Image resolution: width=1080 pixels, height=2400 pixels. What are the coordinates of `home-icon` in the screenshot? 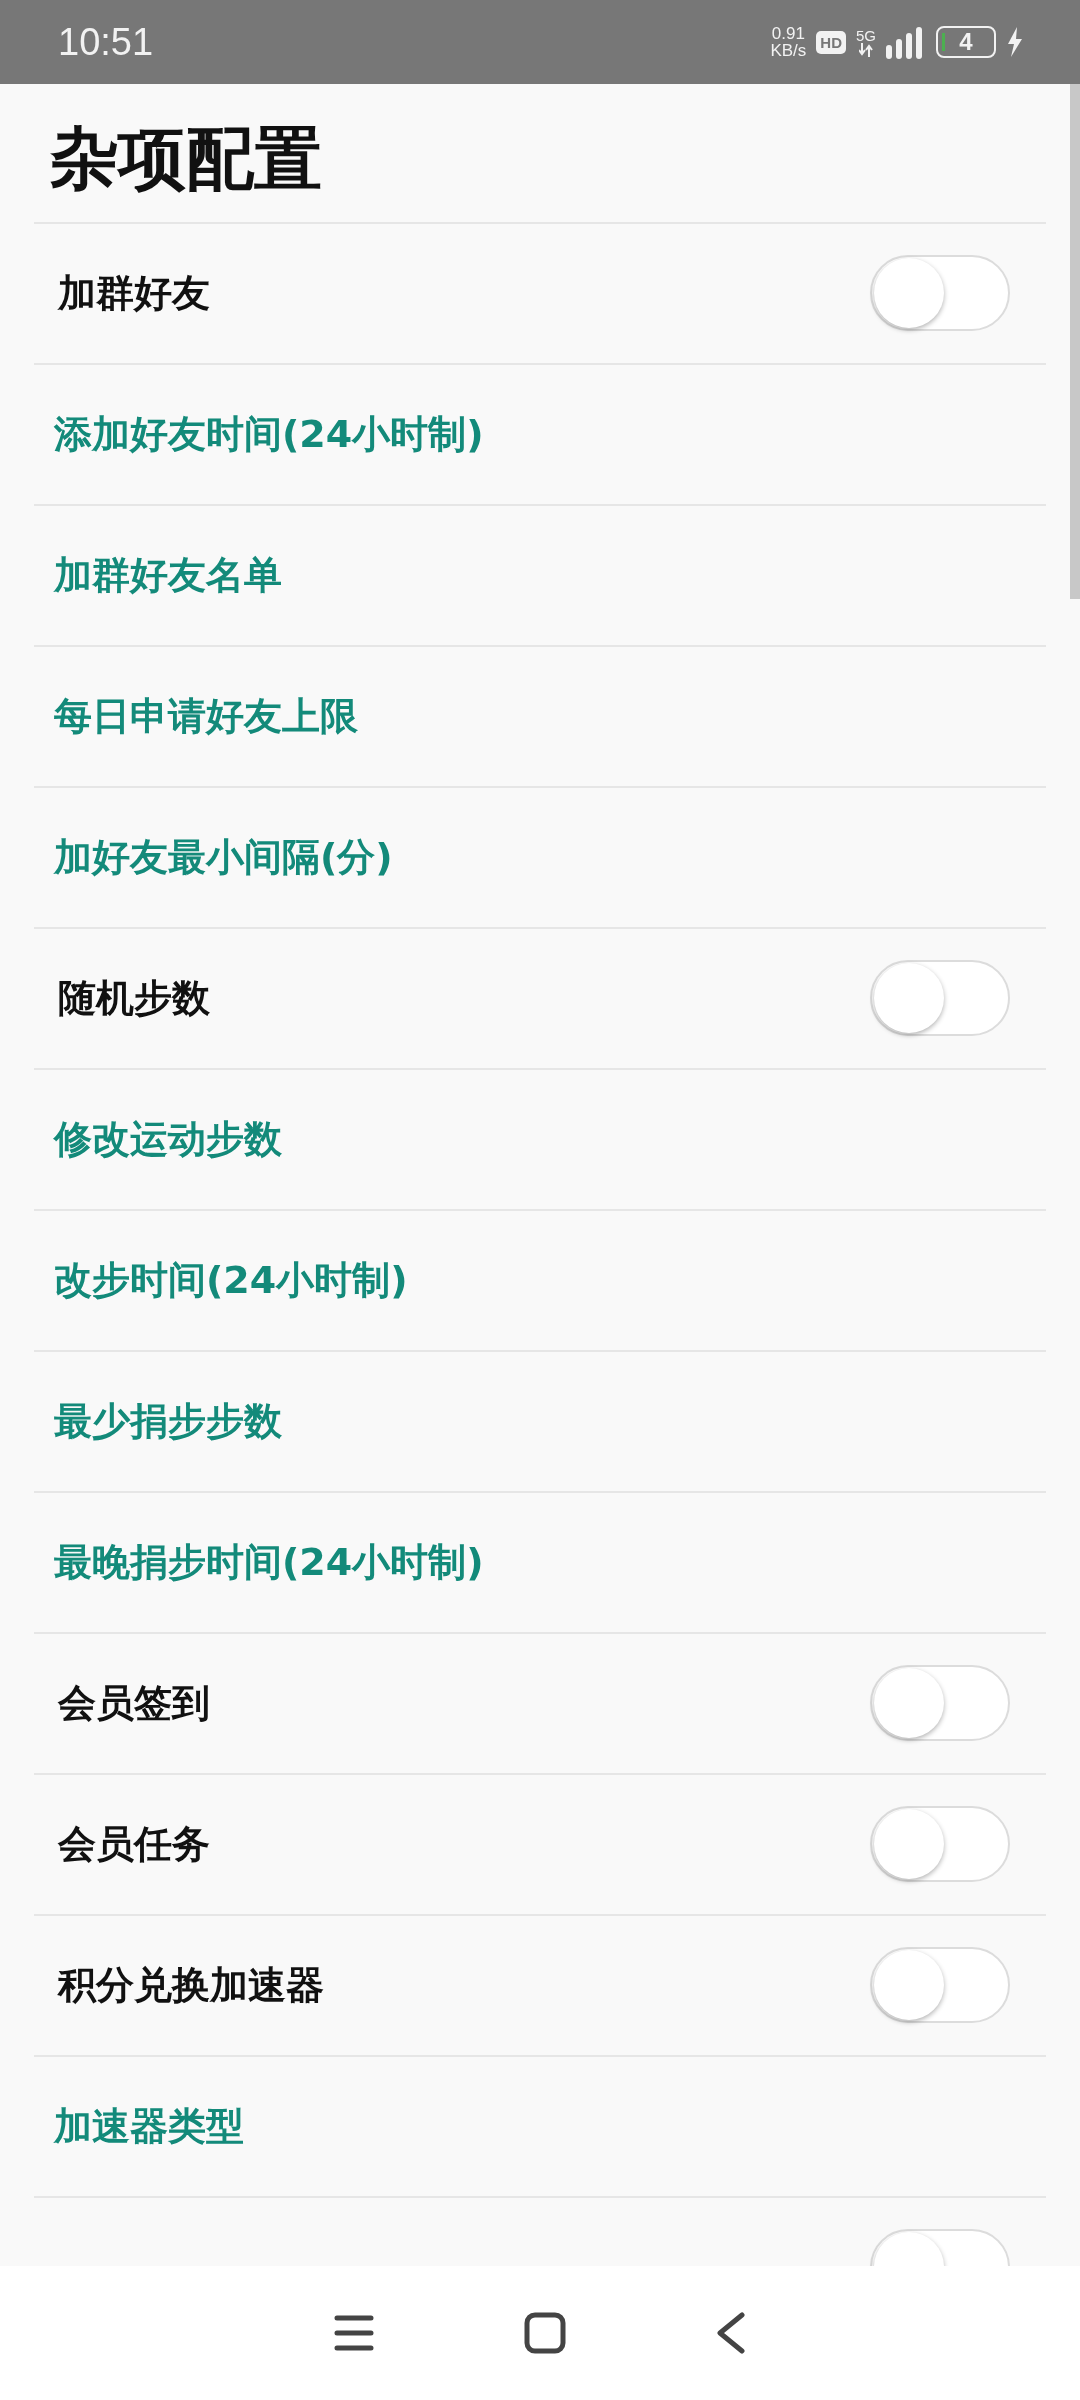 It's located at (545, 2333).